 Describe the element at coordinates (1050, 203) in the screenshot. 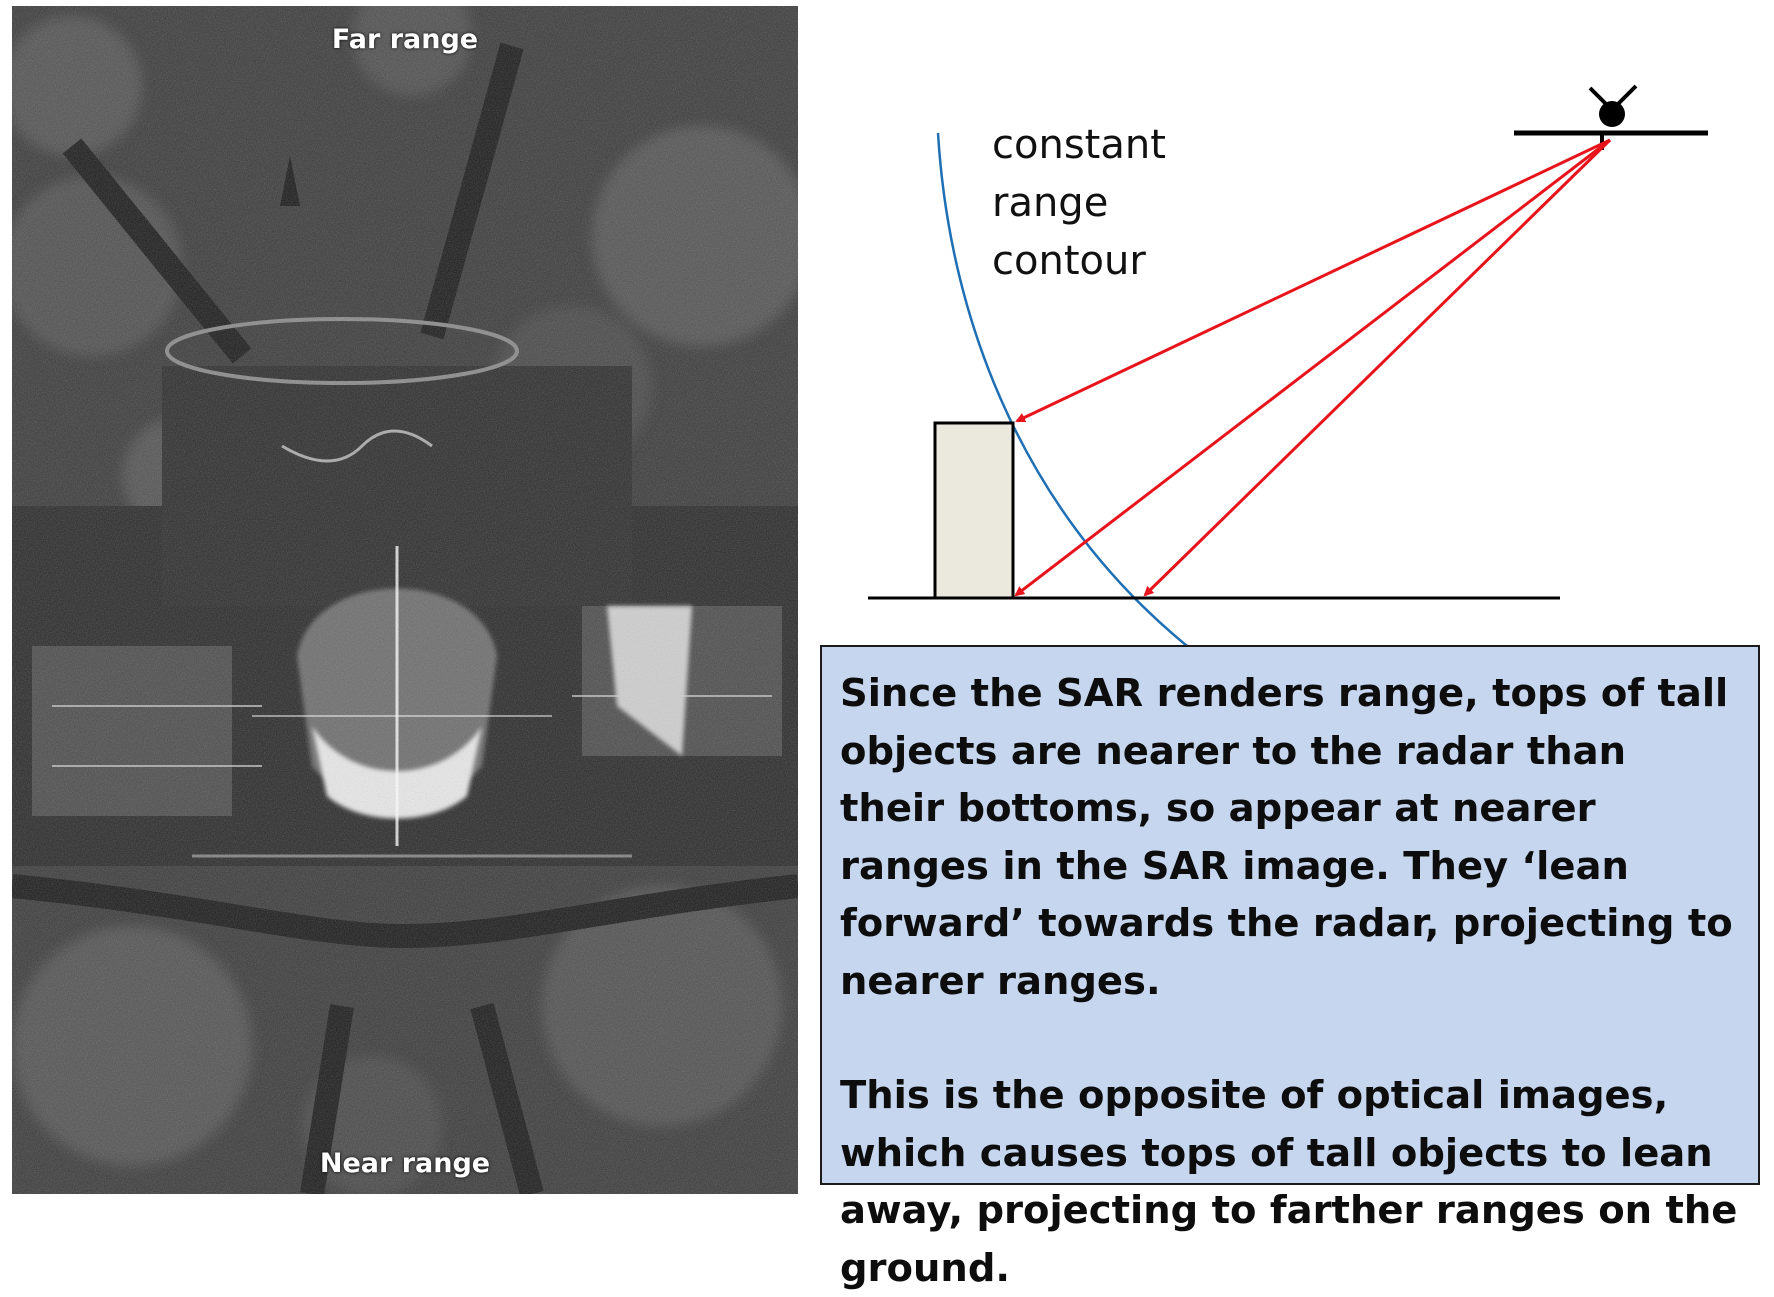

I see `contour-label-line-2: range` at that location.